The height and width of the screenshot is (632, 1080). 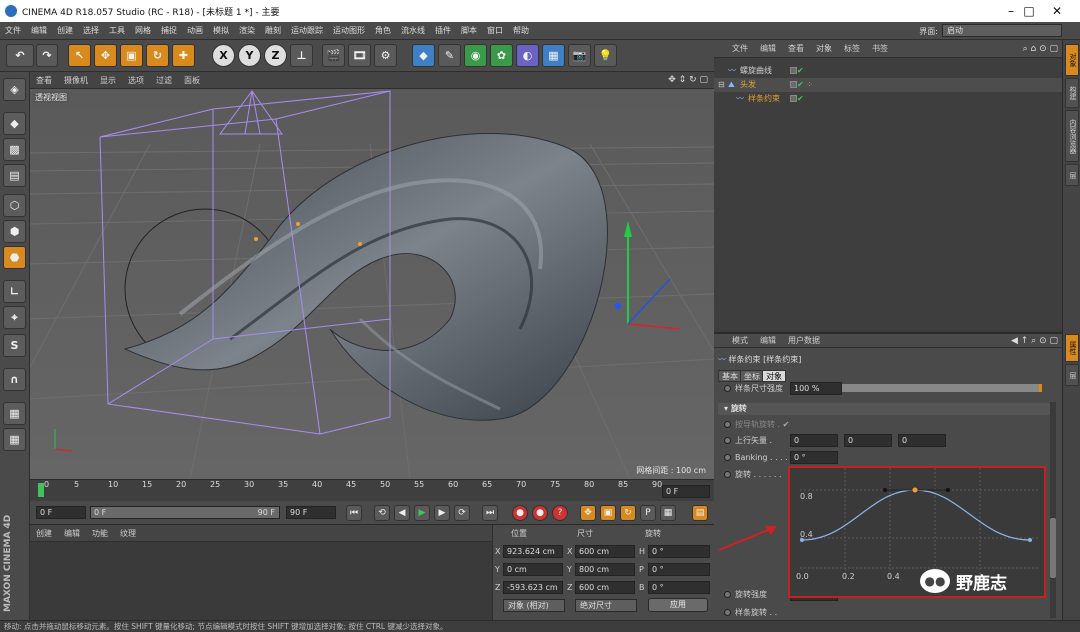 What do you see at coordinates (14, 89) in the screenshot?
I see `make-editable-icon: ◈` at bounding box center [14, 89].